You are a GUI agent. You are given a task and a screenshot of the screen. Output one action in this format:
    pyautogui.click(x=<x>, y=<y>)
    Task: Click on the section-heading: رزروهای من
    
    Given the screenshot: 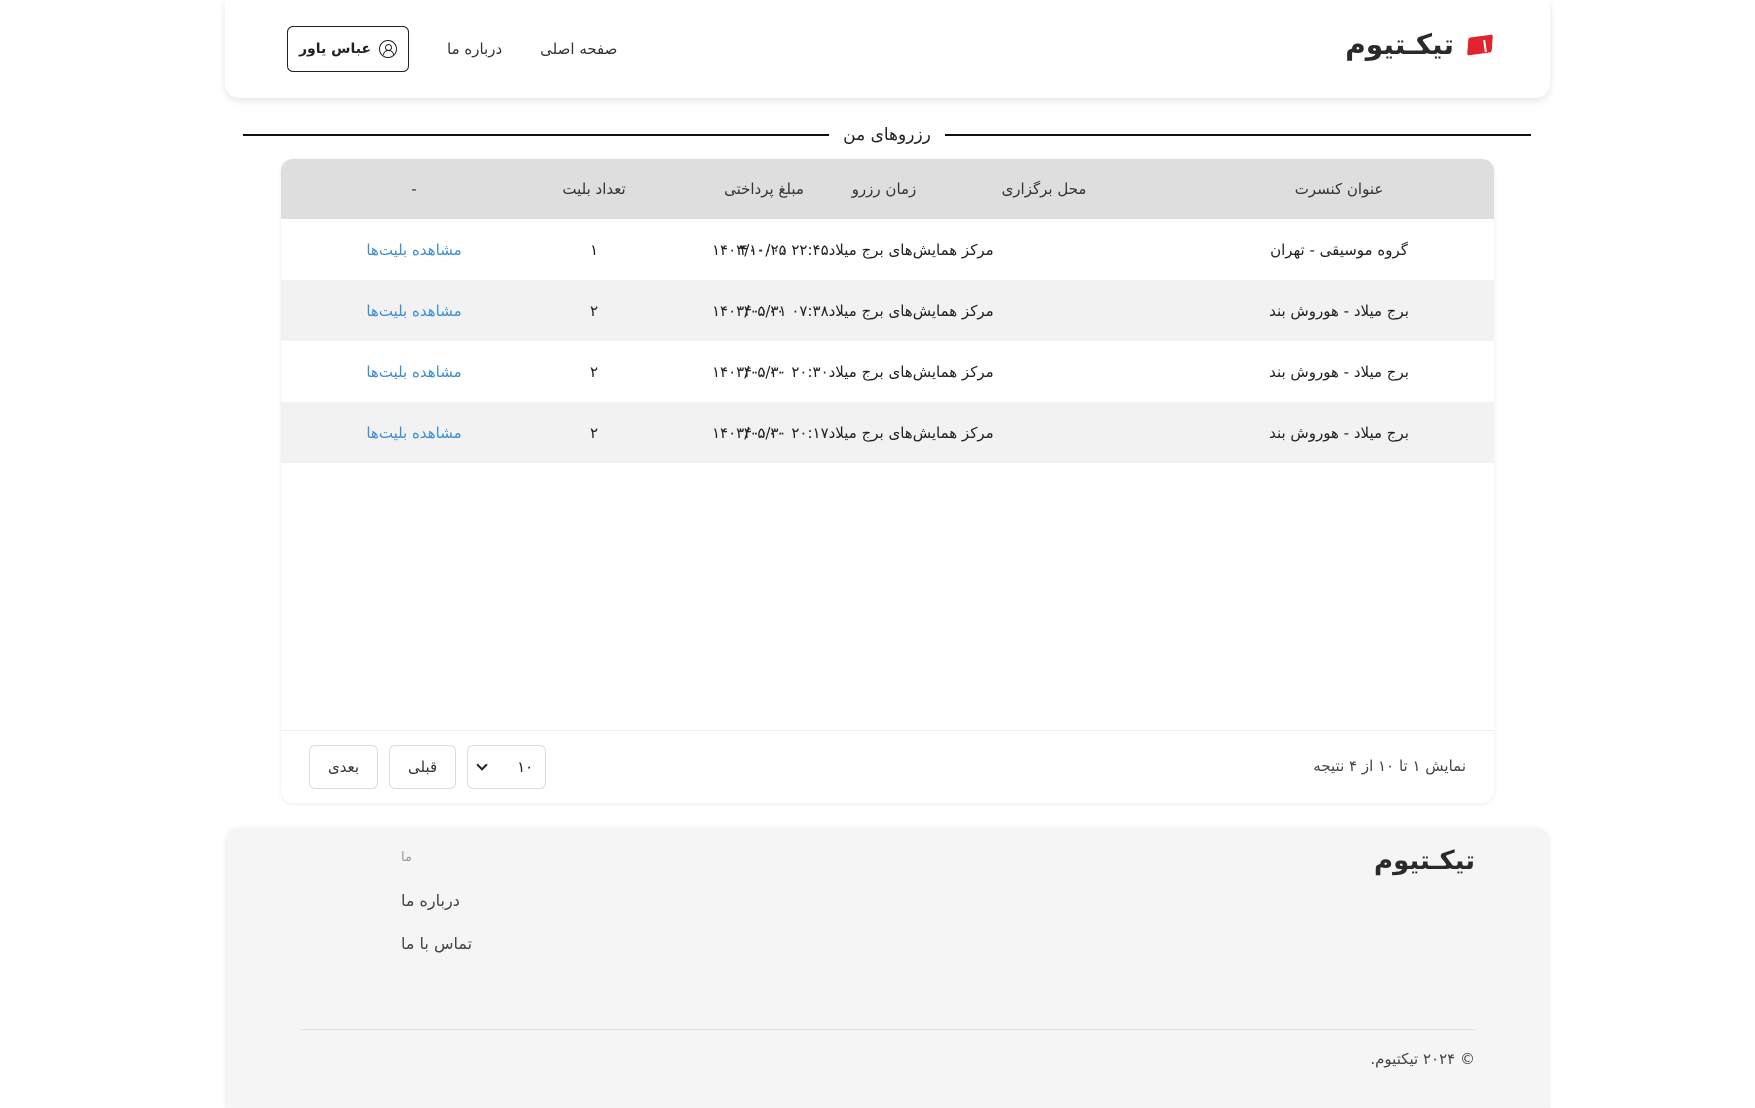 What is the action you would take?
    pyautogui.click(x=887, y=135)
    